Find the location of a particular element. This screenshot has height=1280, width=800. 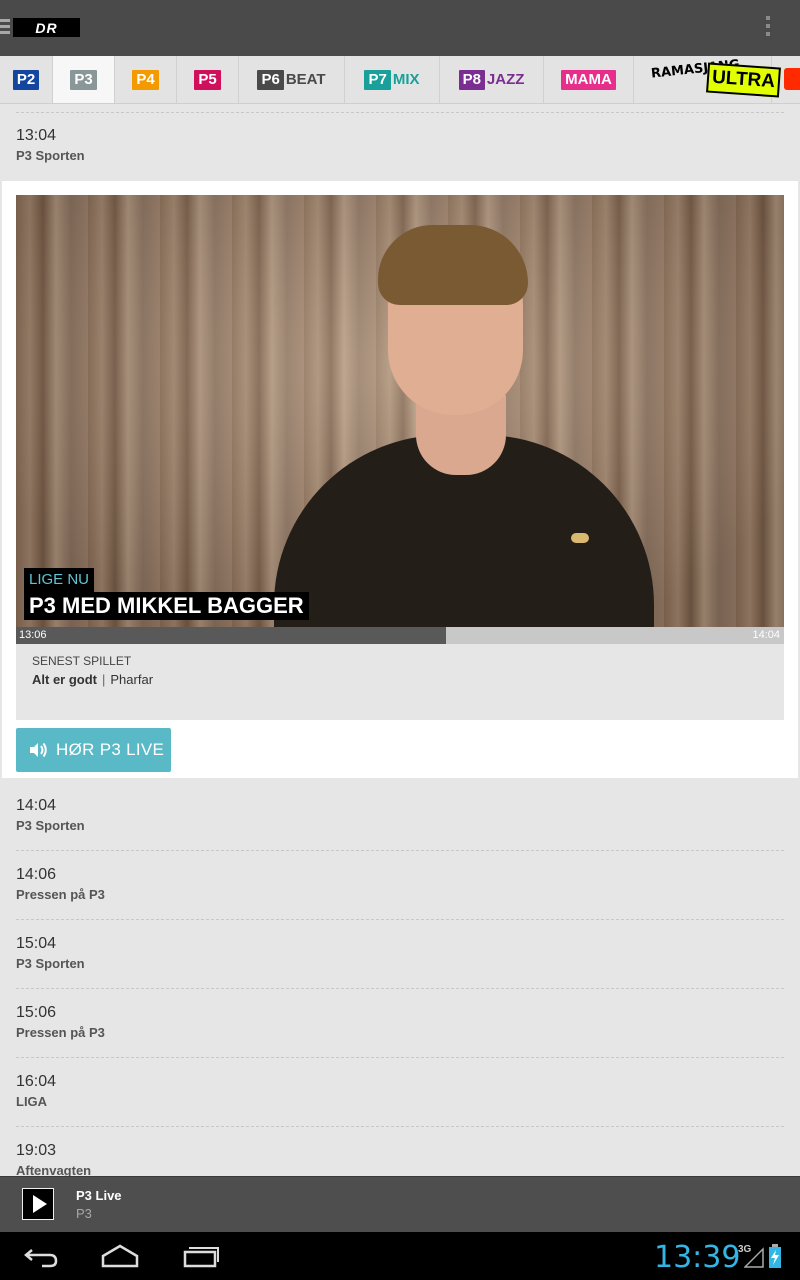

channel-chip: MAMA is located at coordinates (588, 79).